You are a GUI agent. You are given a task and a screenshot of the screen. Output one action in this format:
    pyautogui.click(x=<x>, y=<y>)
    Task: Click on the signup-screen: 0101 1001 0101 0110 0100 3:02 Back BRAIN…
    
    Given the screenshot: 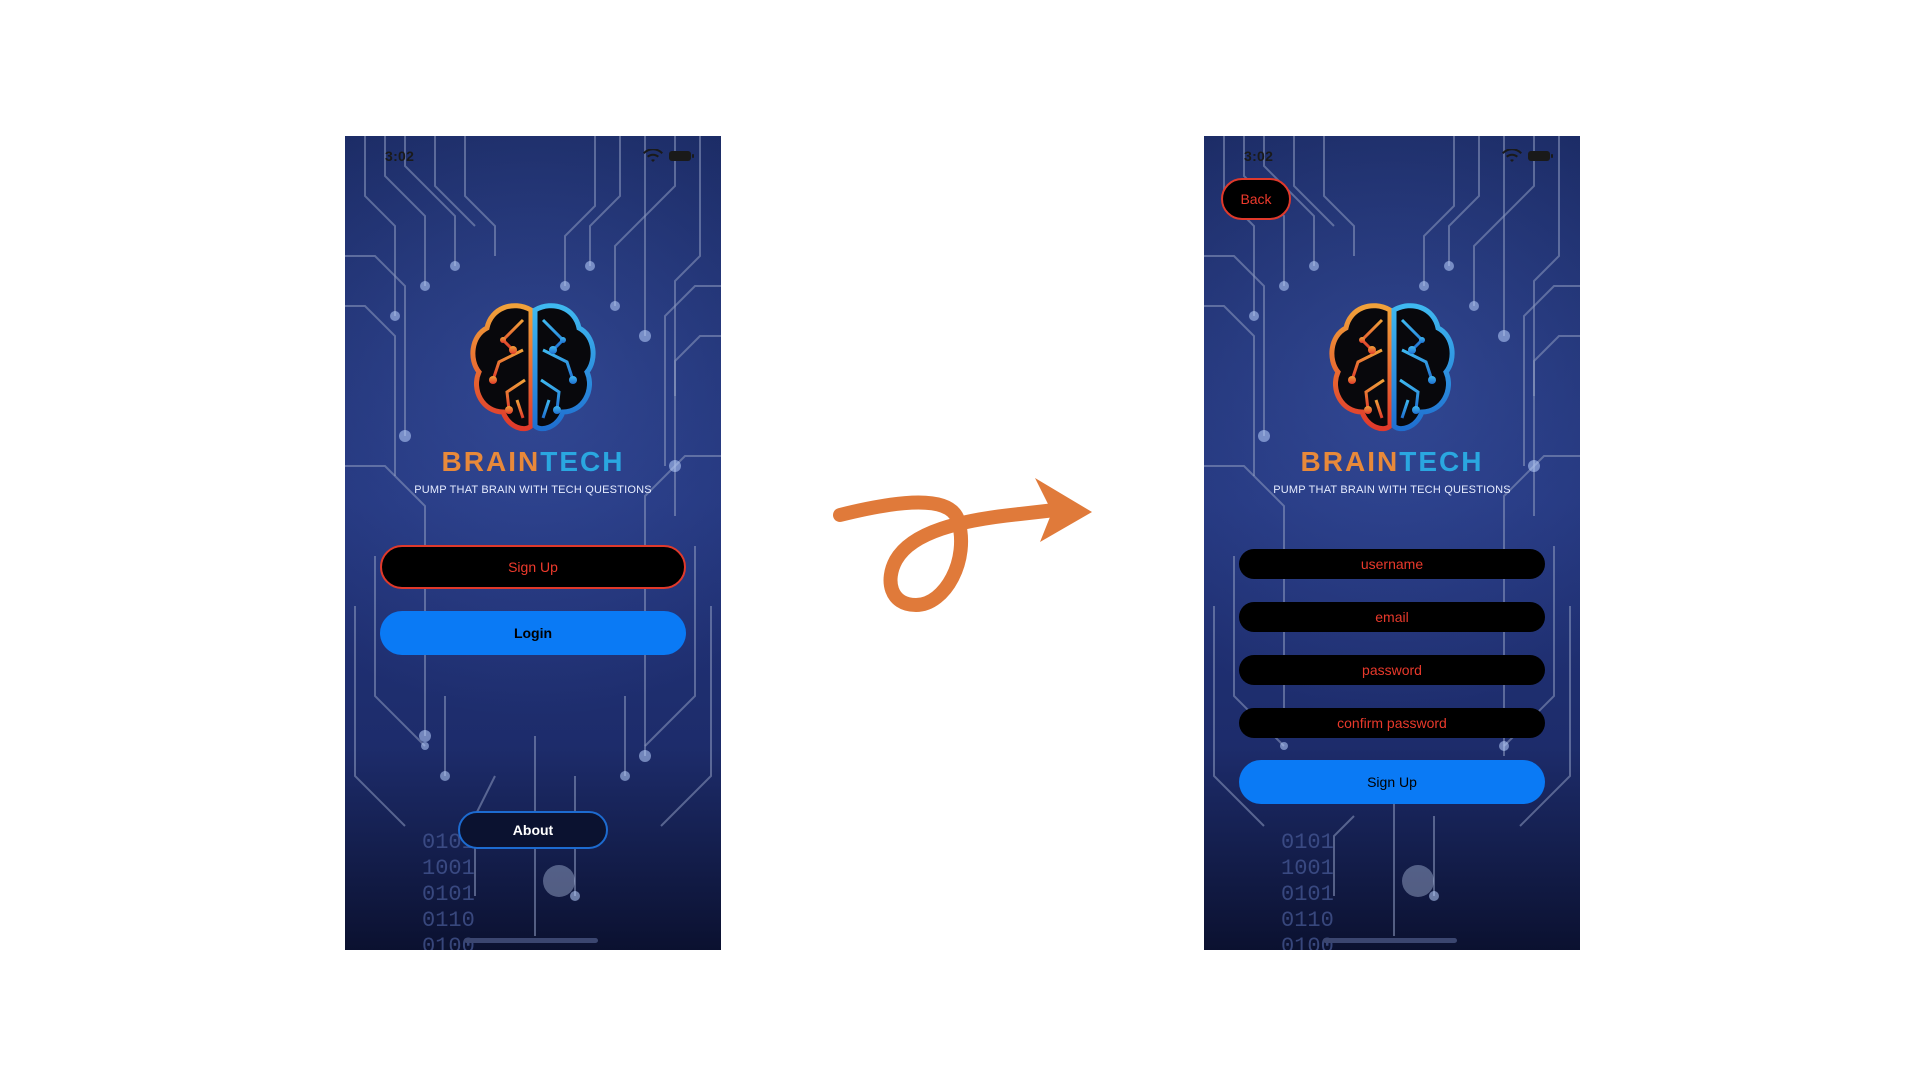 What is the action you would take?
    pyautogui.click(x=1392, y=543)
    